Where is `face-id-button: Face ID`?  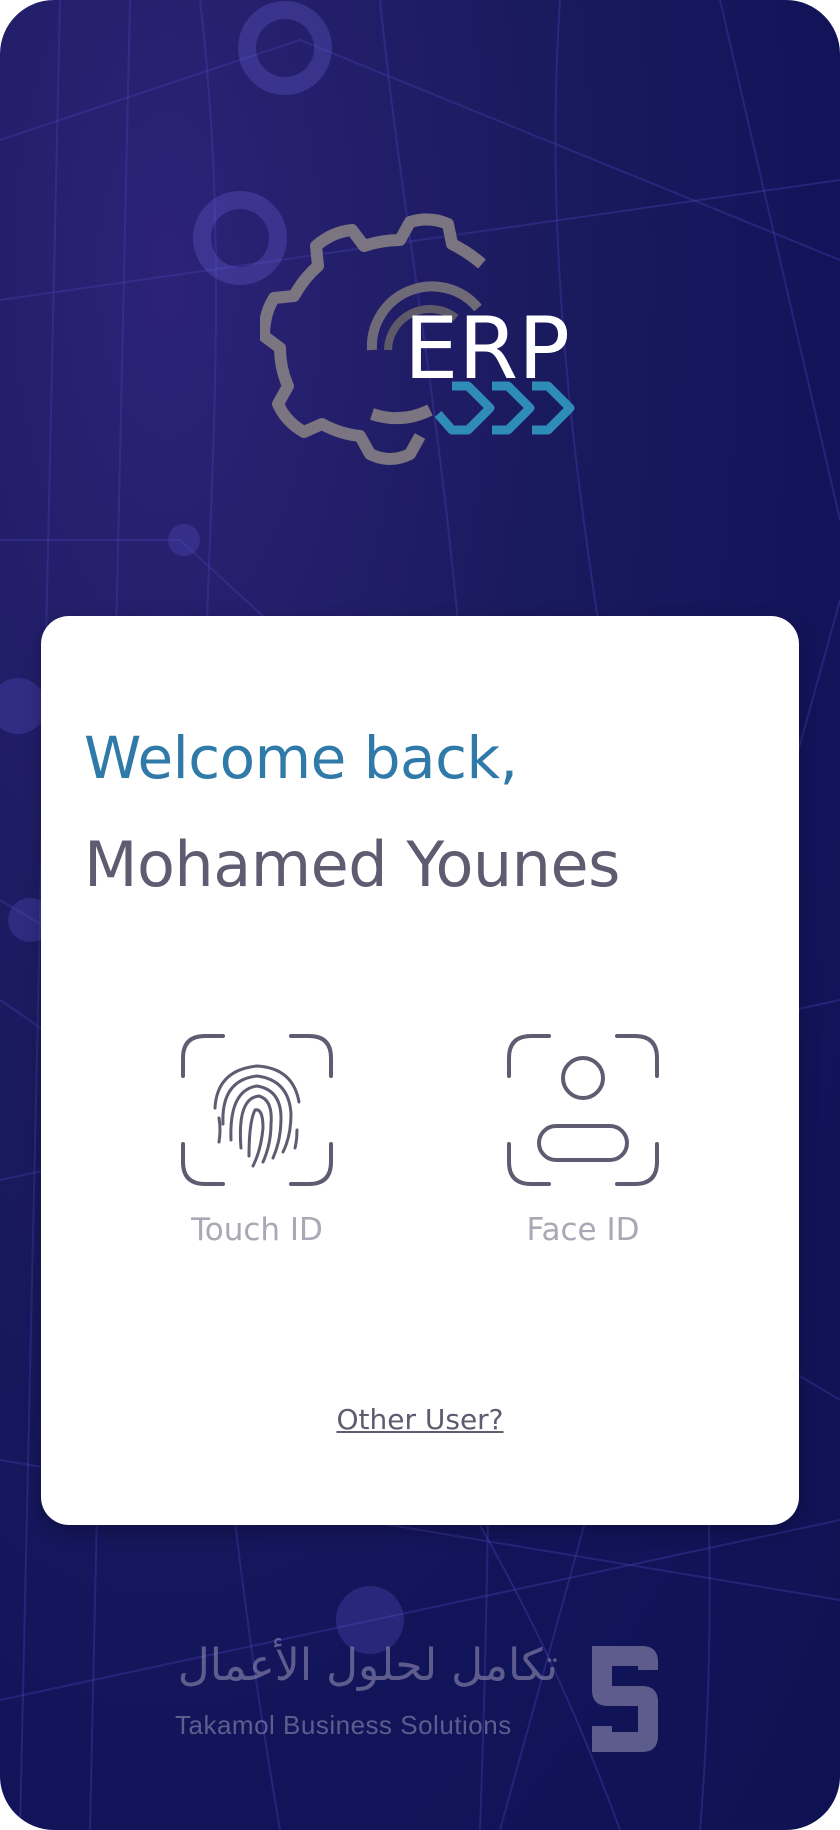 face-id-button: Face ID is located at coordinates (583, 1140).